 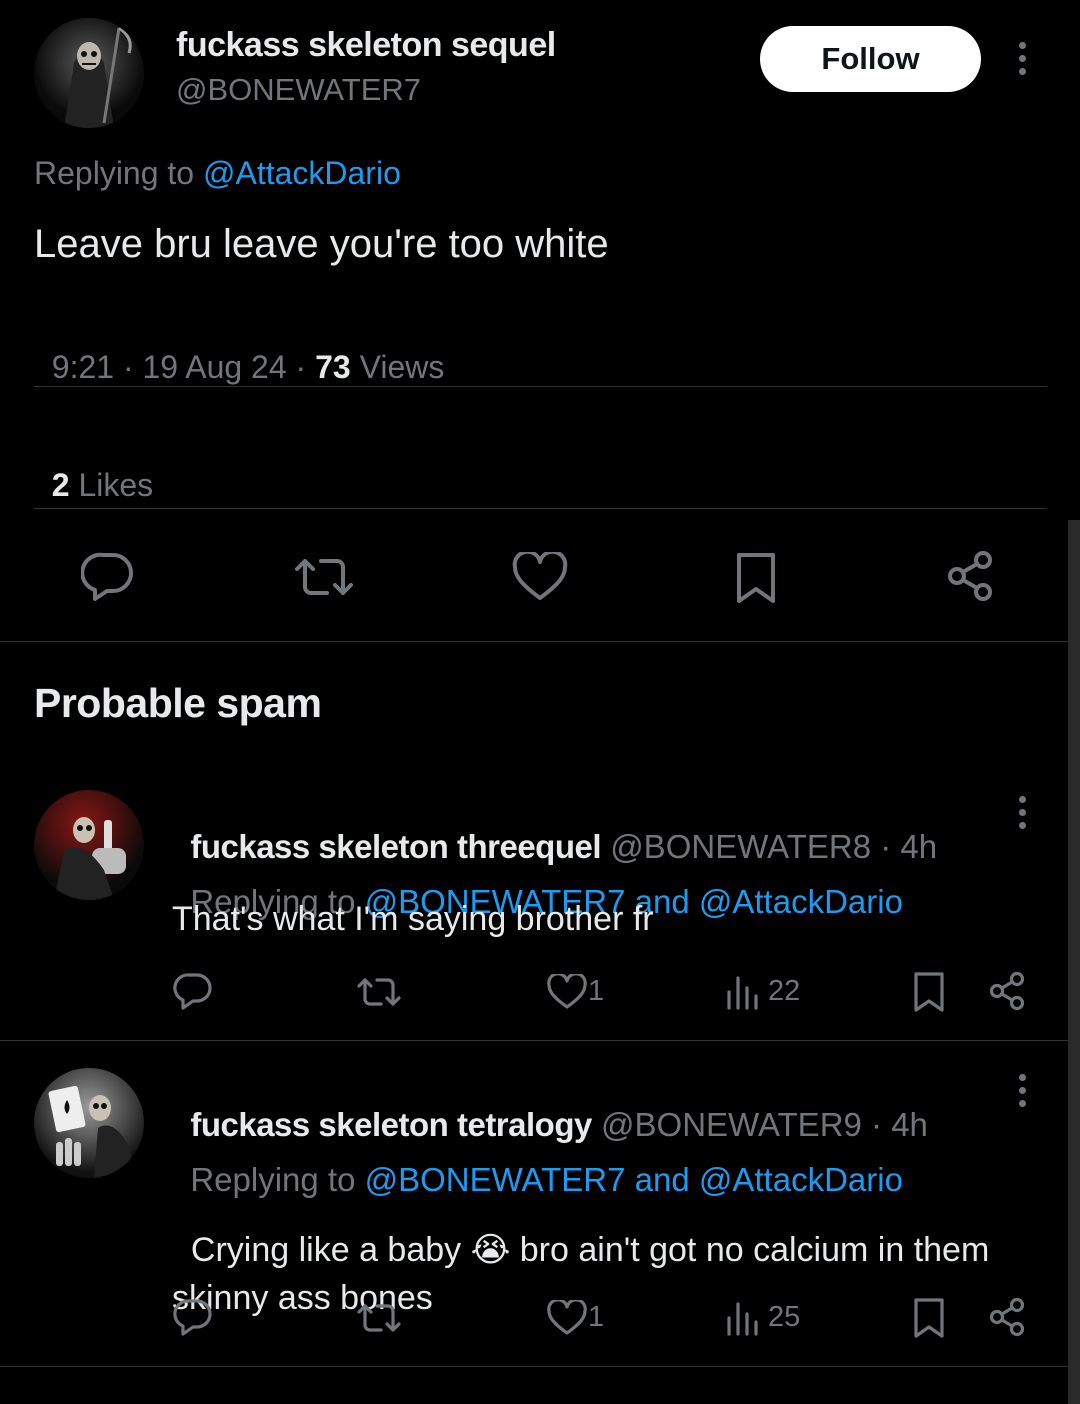 What do you see at coordinates (118, 173) in the screenshot?
I see `replying-to-prefix: Replying to` at bounding box center [118, 173].